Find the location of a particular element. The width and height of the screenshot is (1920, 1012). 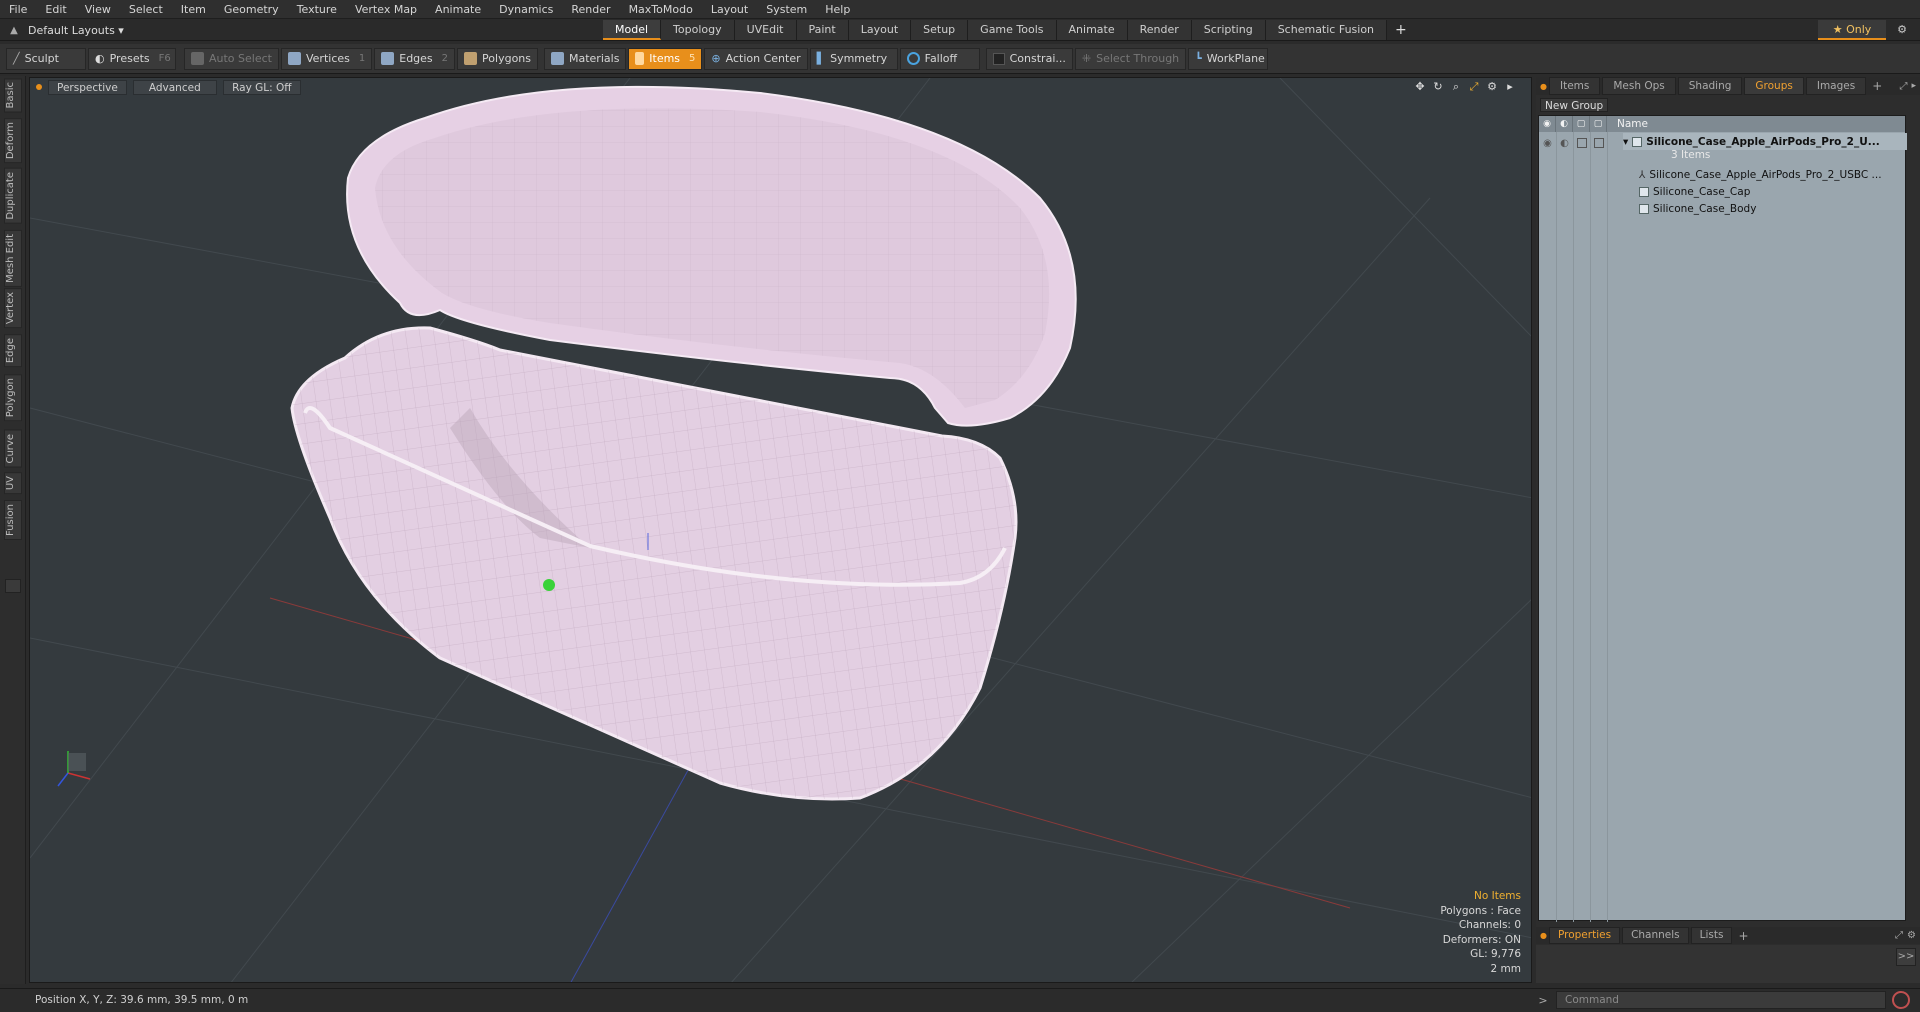

menu-dynamics: Dynamics is located at coordinates (526, 9).